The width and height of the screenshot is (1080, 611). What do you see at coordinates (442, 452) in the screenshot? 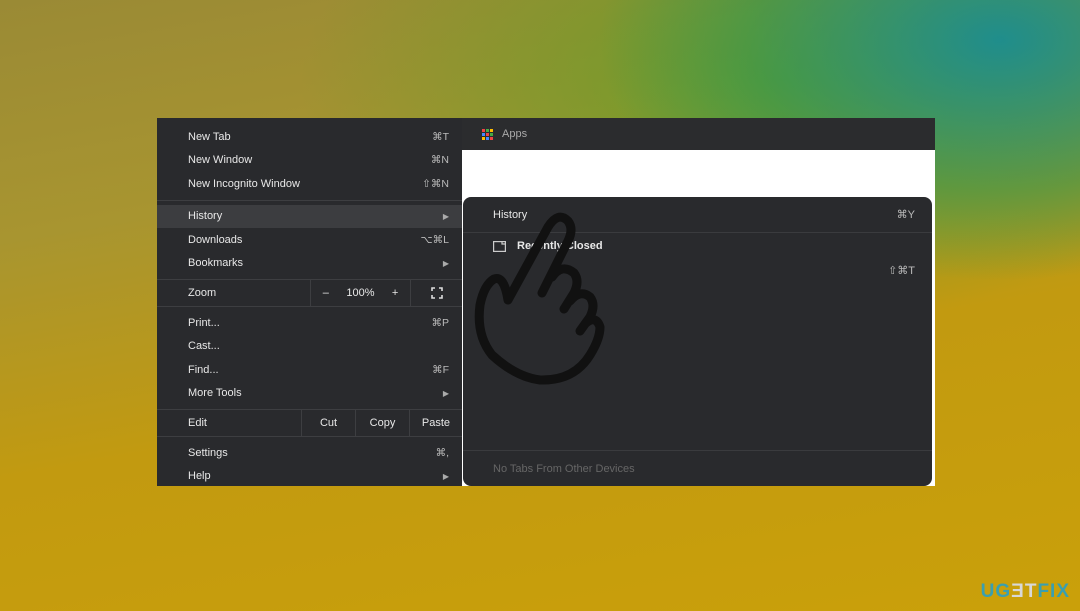
I see `shortcut: ⌘,` at bounding box center [442, 452].